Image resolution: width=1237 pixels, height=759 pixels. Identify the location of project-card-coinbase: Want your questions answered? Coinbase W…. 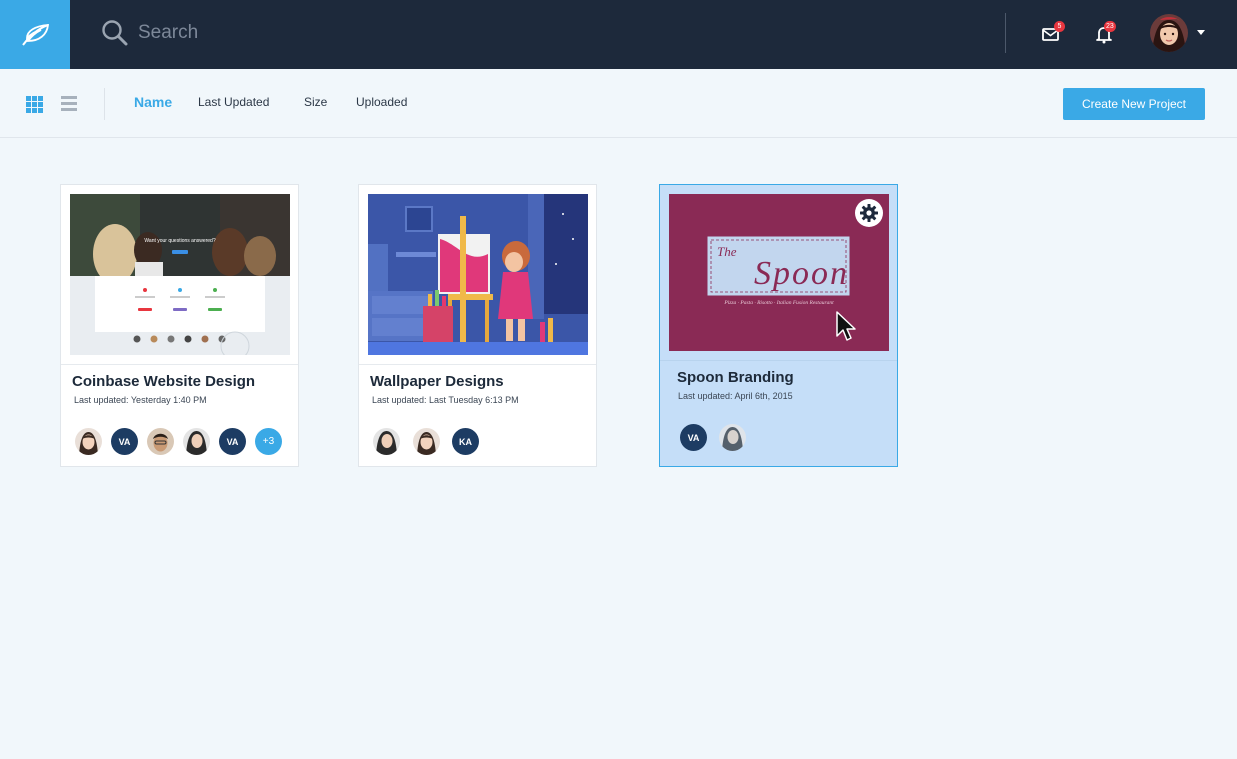
(179, 325).